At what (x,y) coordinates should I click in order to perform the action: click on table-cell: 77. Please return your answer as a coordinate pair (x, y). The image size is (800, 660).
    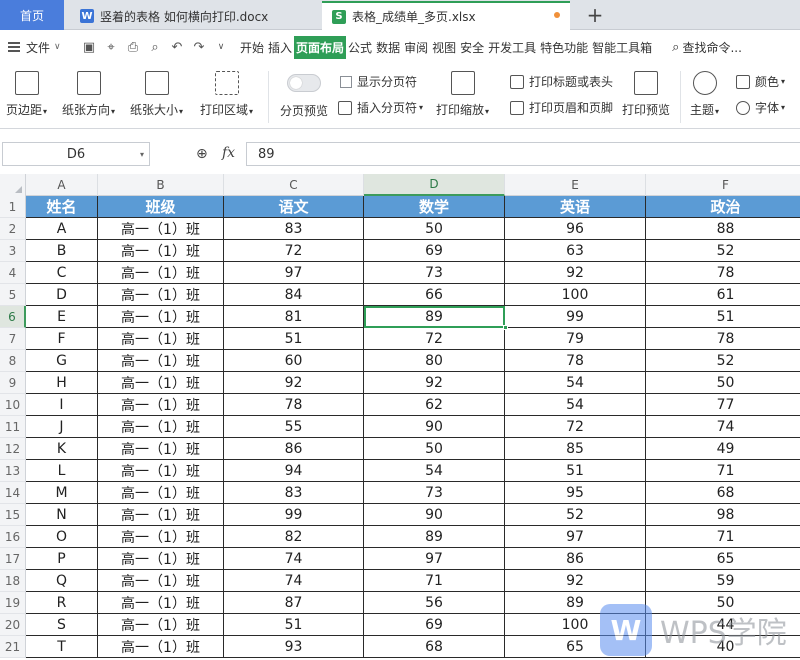
    Looking at the image, I should click on (723, 405).